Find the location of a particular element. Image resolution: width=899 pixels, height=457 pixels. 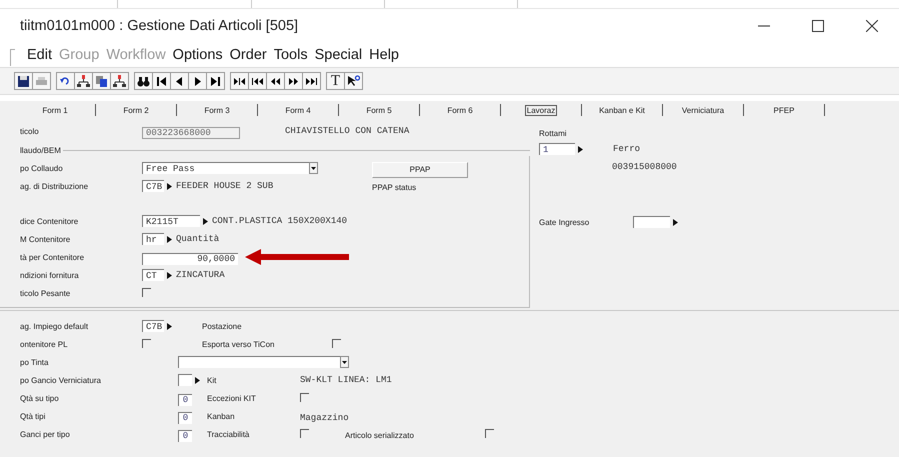

form-tab: Form 3 is located at coordinates (217, 110).